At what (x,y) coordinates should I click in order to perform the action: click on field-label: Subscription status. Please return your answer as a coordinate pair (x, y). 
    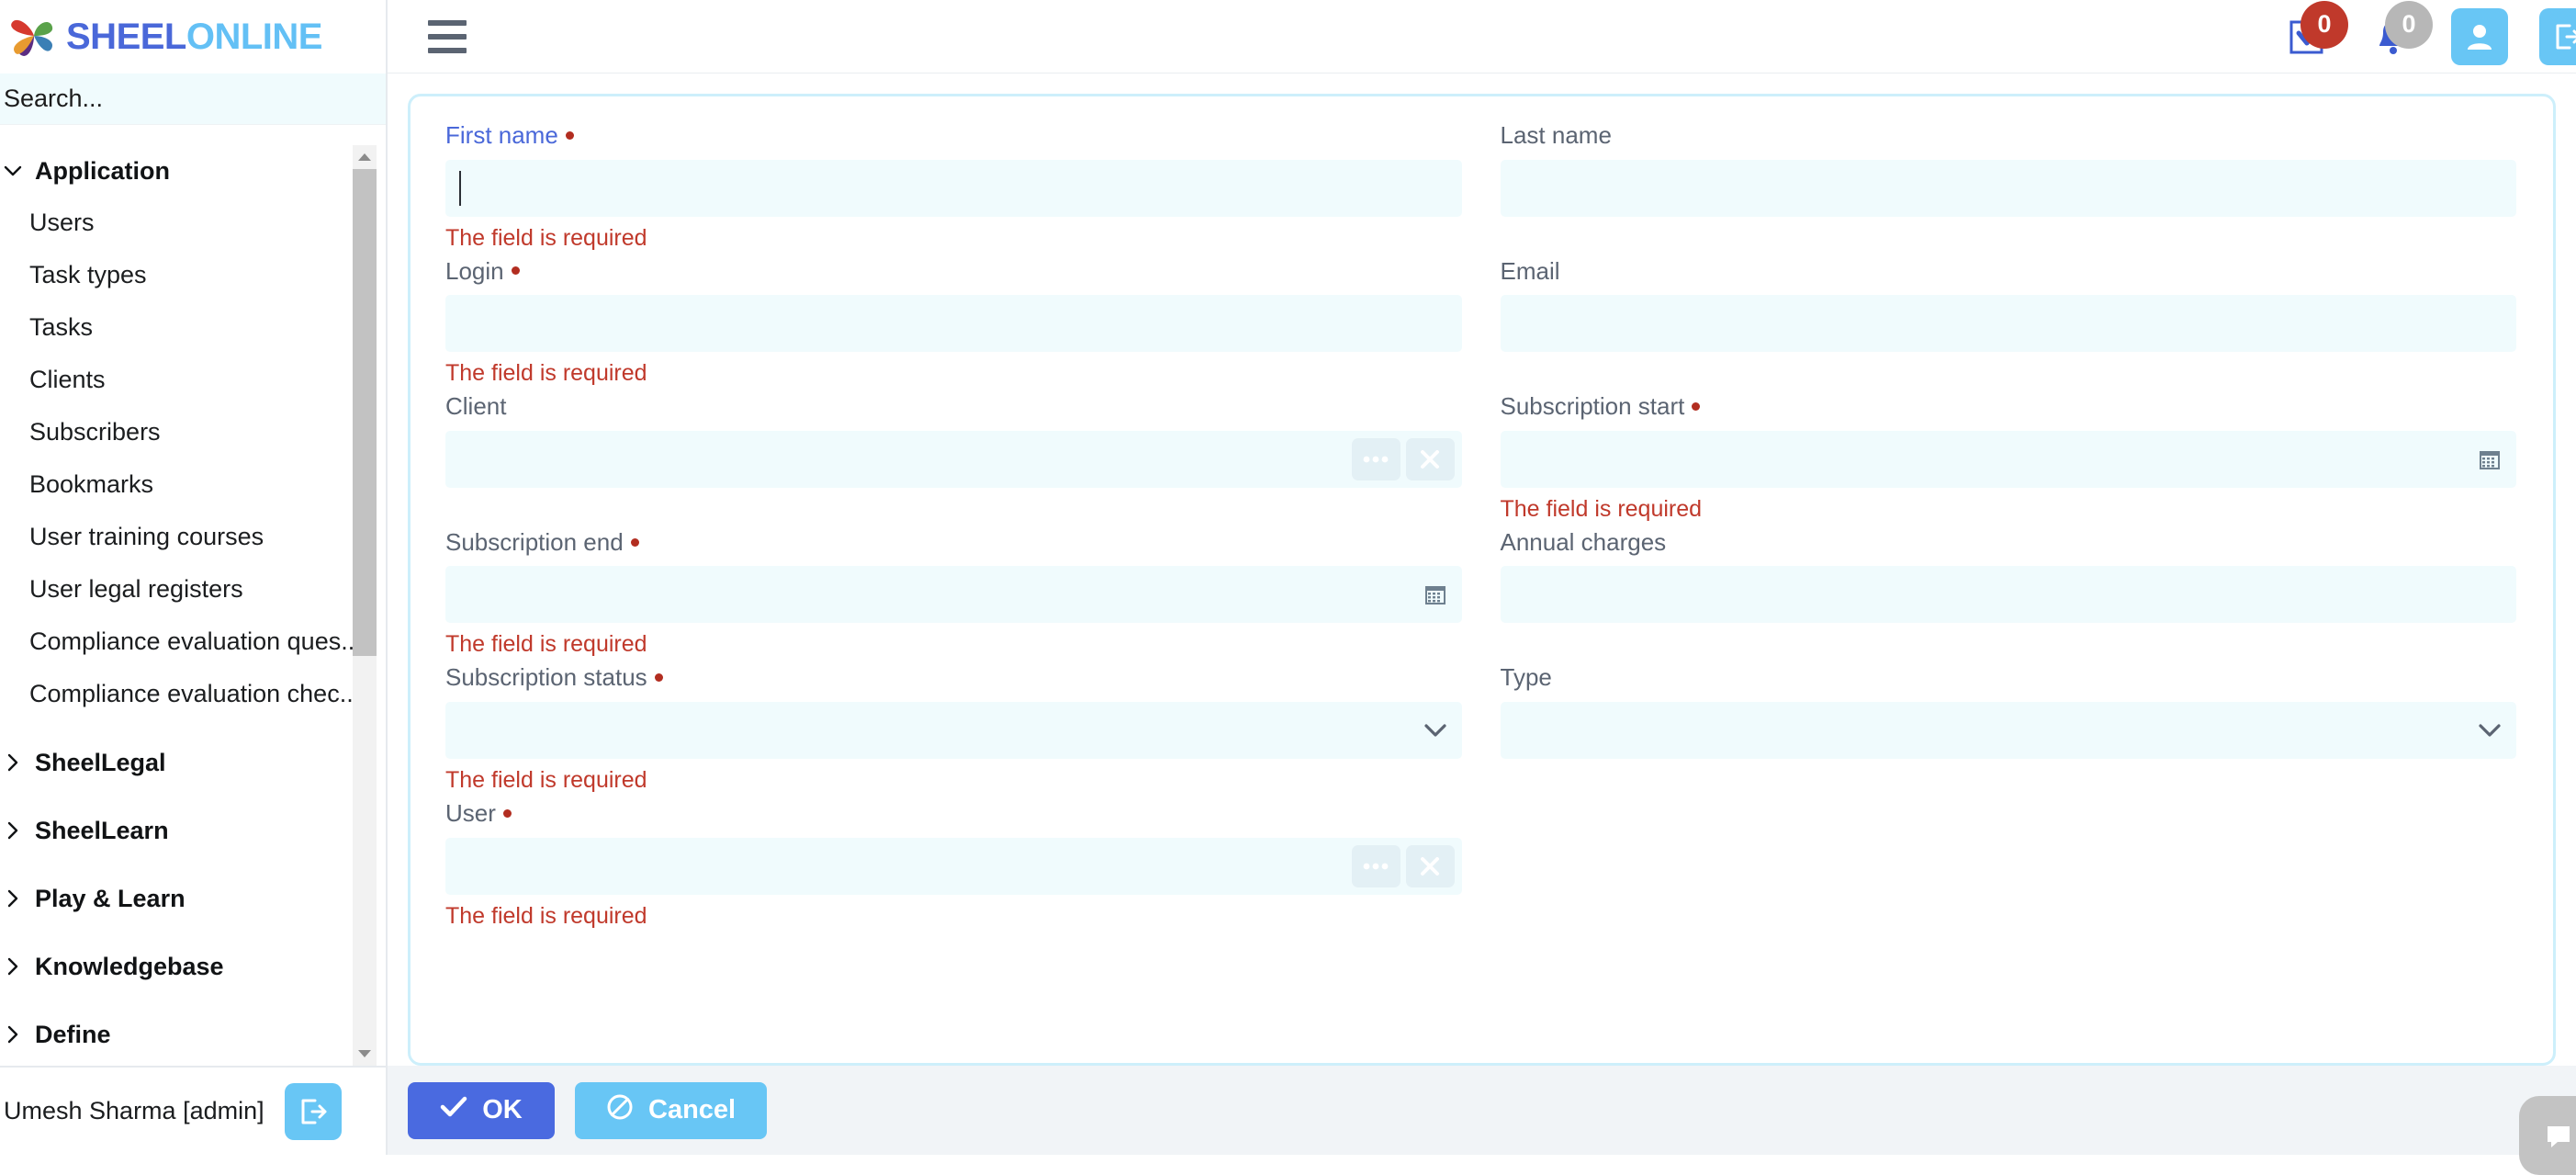
    Looking at the image, I should click on (953, 678).